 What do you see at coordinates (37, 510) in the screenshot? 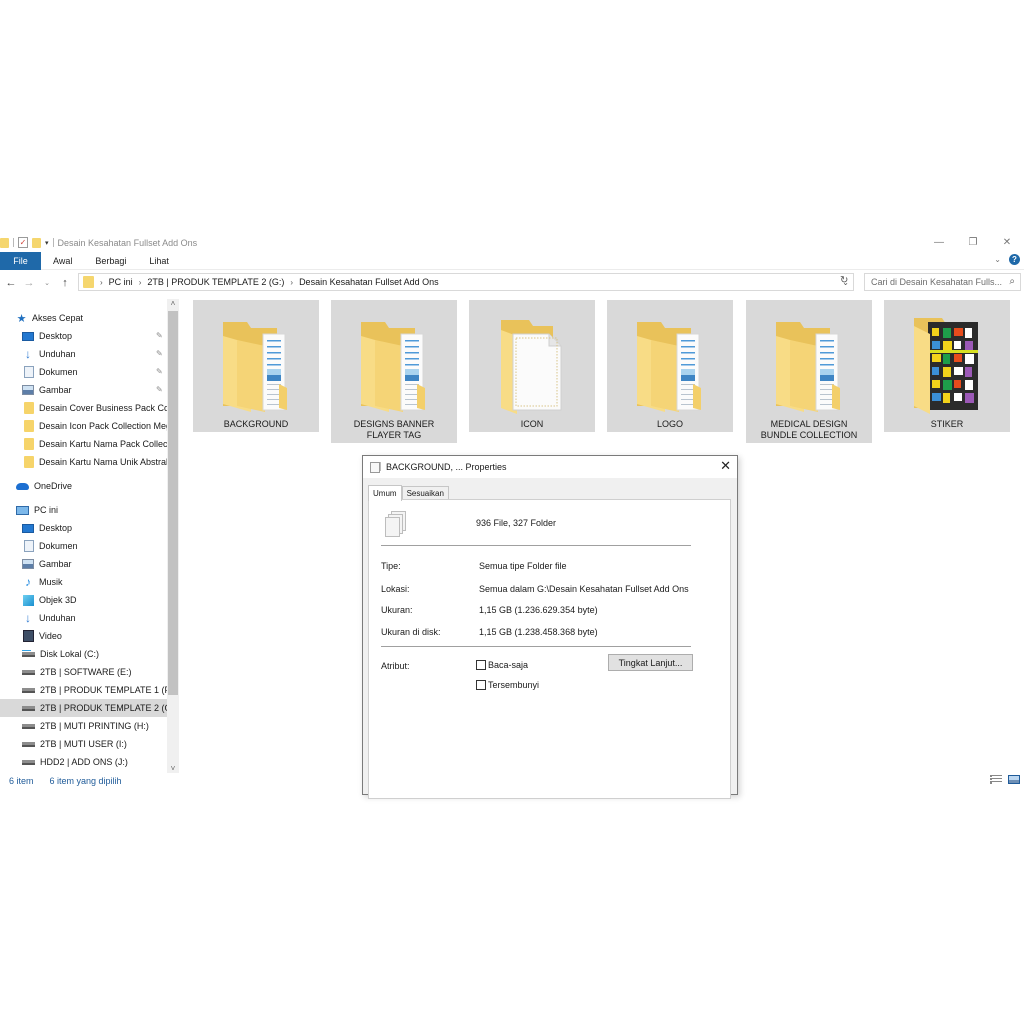
I see `sidebar-item-this-pc: PC ini` at bounding box center [37, 510].